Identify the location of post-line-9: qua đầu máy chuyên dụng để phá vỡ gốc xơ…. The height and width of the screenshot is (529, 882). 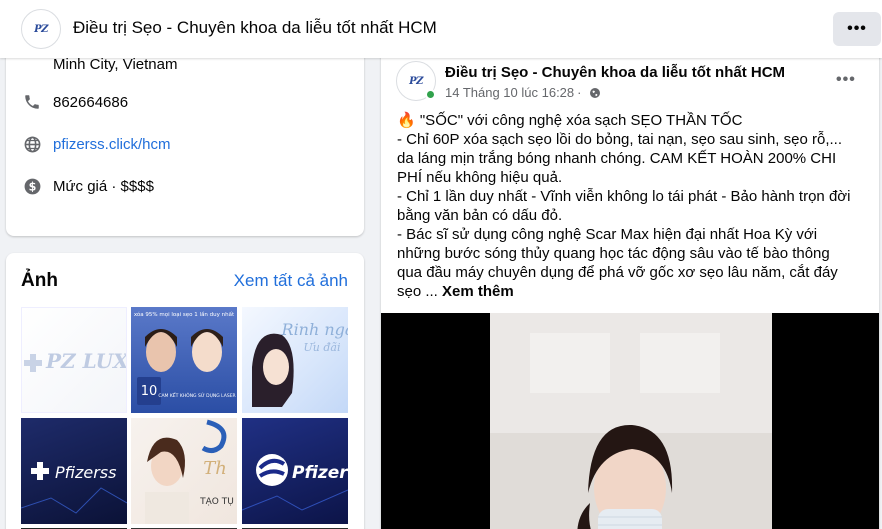
(617, 272).